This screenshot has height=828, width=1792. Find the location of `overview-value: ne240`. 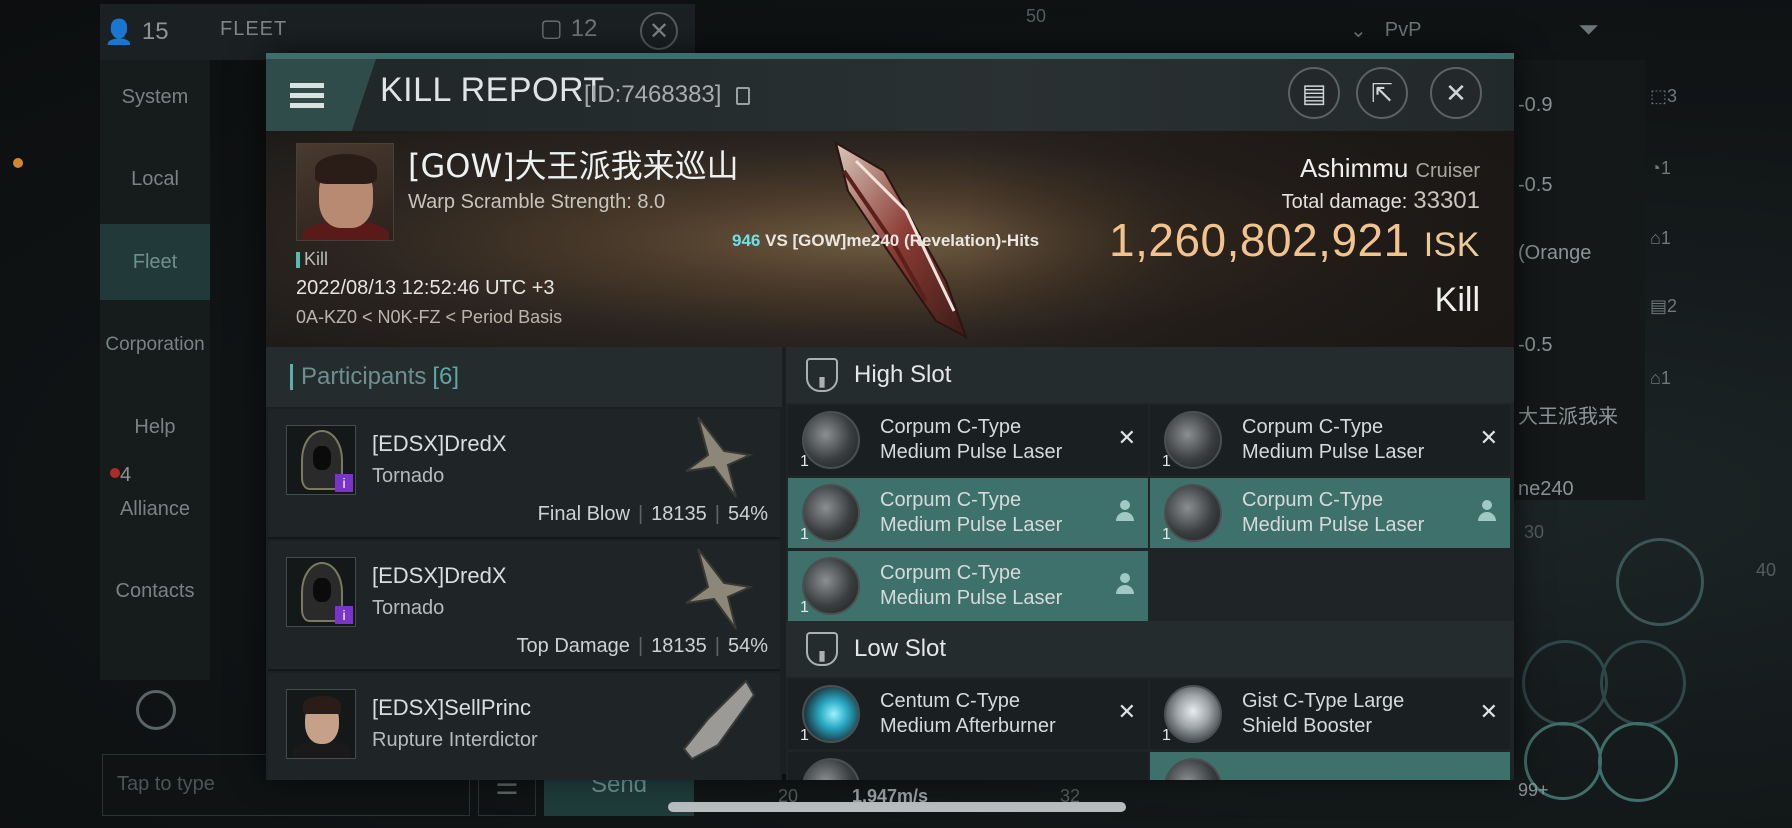

overview-value: ne240 is located at coordinates (1546, 489).